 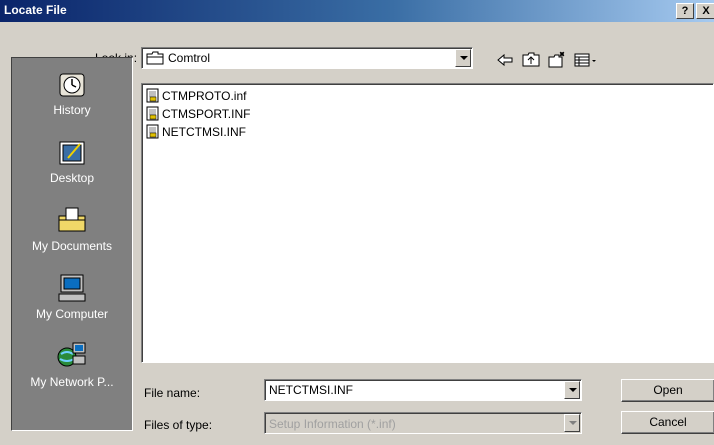 I want to click on file-name-input: NETCTMSI.INF, so click(x=311, y=390).